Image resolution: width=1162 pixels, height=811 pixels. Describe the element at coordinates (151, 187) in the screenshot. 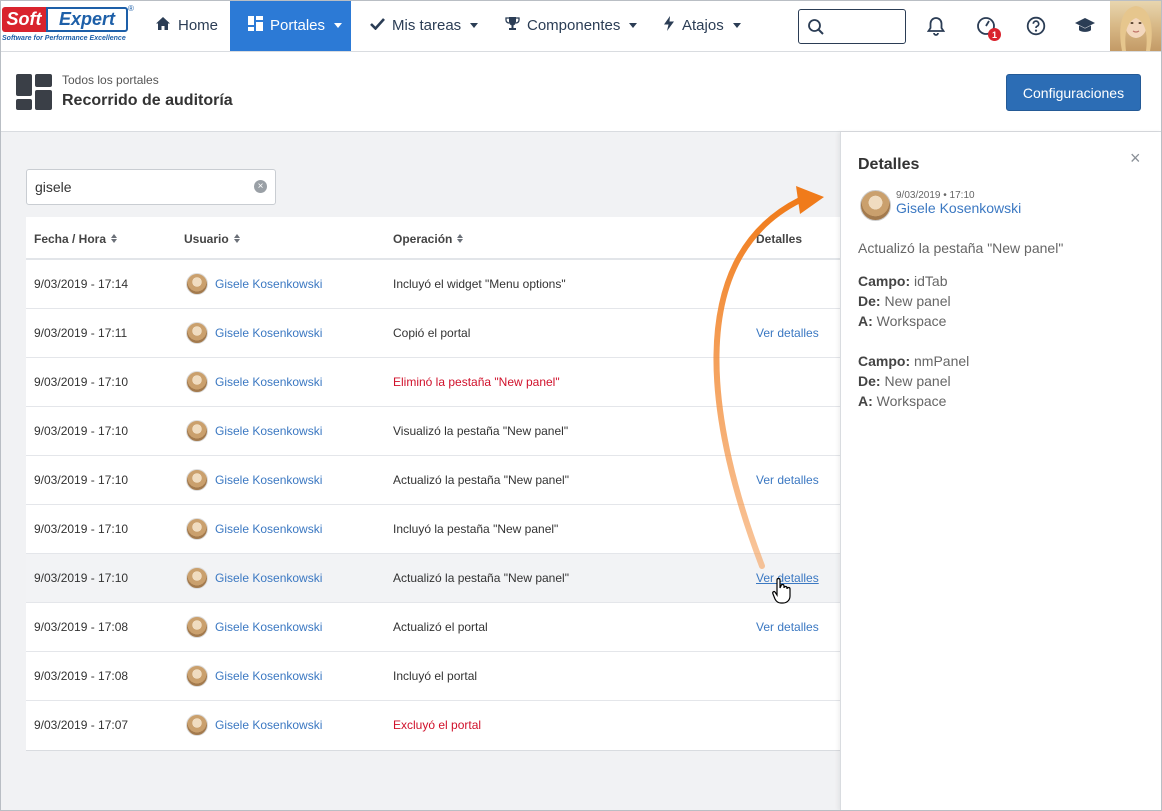

I see `audit-filter-input: gisele` at that location.